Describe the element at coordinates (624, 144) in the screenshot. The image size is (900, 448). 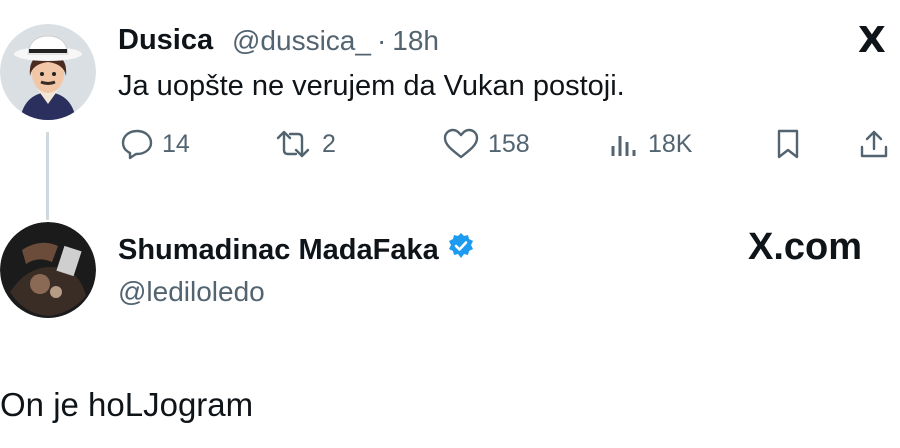
I see `analytics-icon` at that location.